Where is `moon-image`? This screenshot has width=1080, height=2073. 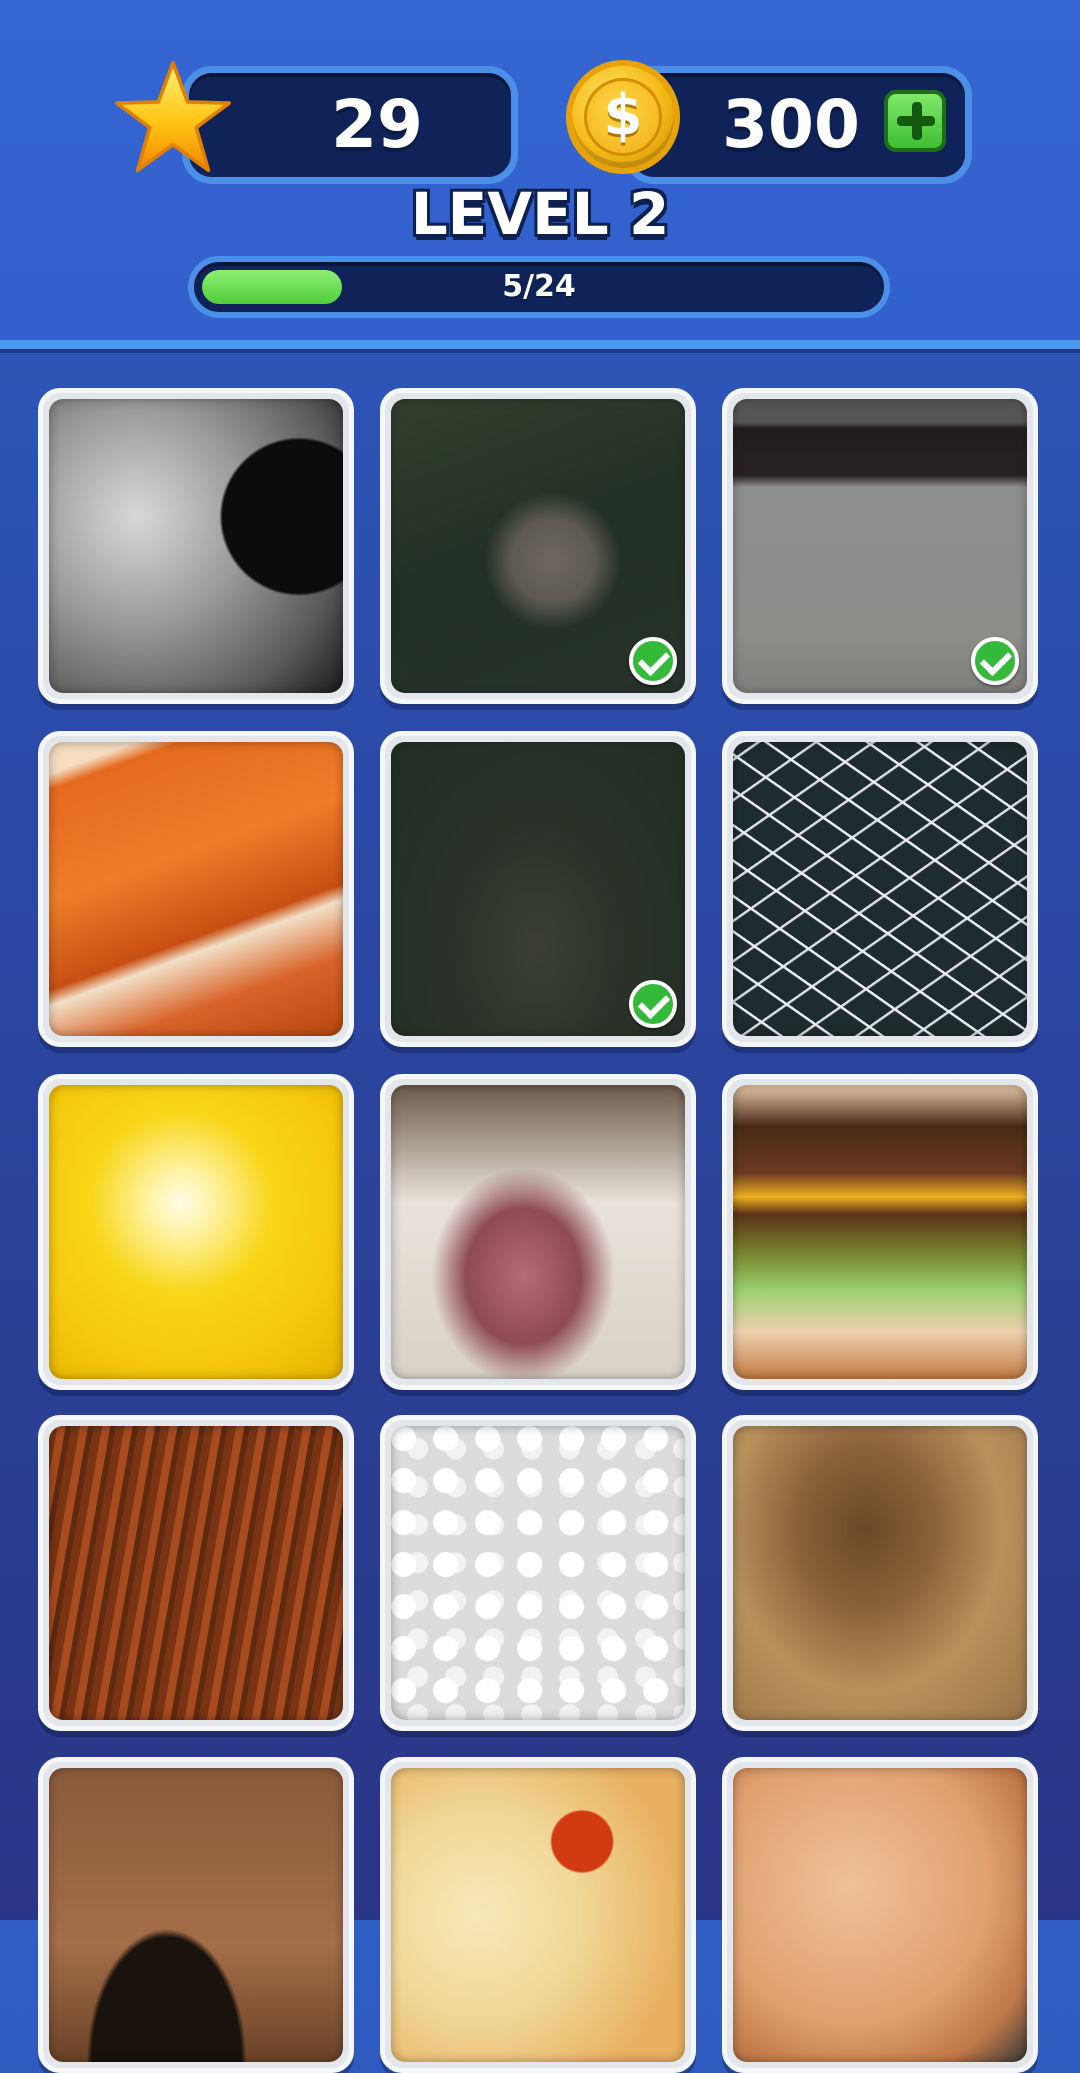
moon-image is located at coordinates (196, 546).